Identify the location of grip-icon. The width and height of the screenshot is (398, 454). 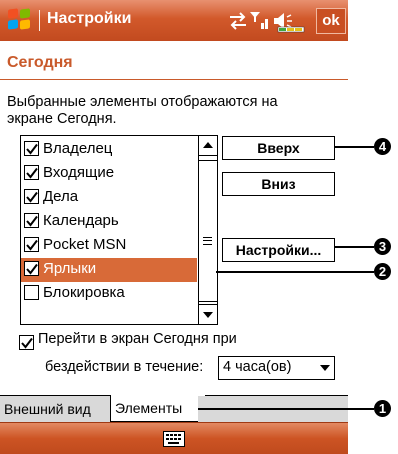
(207, 241).